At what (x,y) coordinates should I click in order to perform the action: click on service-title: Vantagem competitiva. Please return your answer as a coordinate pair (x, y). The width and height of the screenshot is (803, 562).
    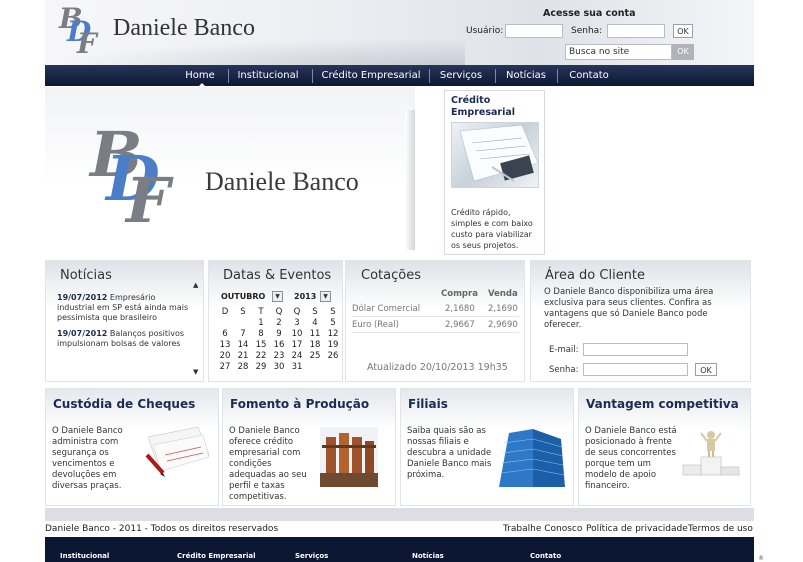
    Looking at the image, I should click on (662, 404).